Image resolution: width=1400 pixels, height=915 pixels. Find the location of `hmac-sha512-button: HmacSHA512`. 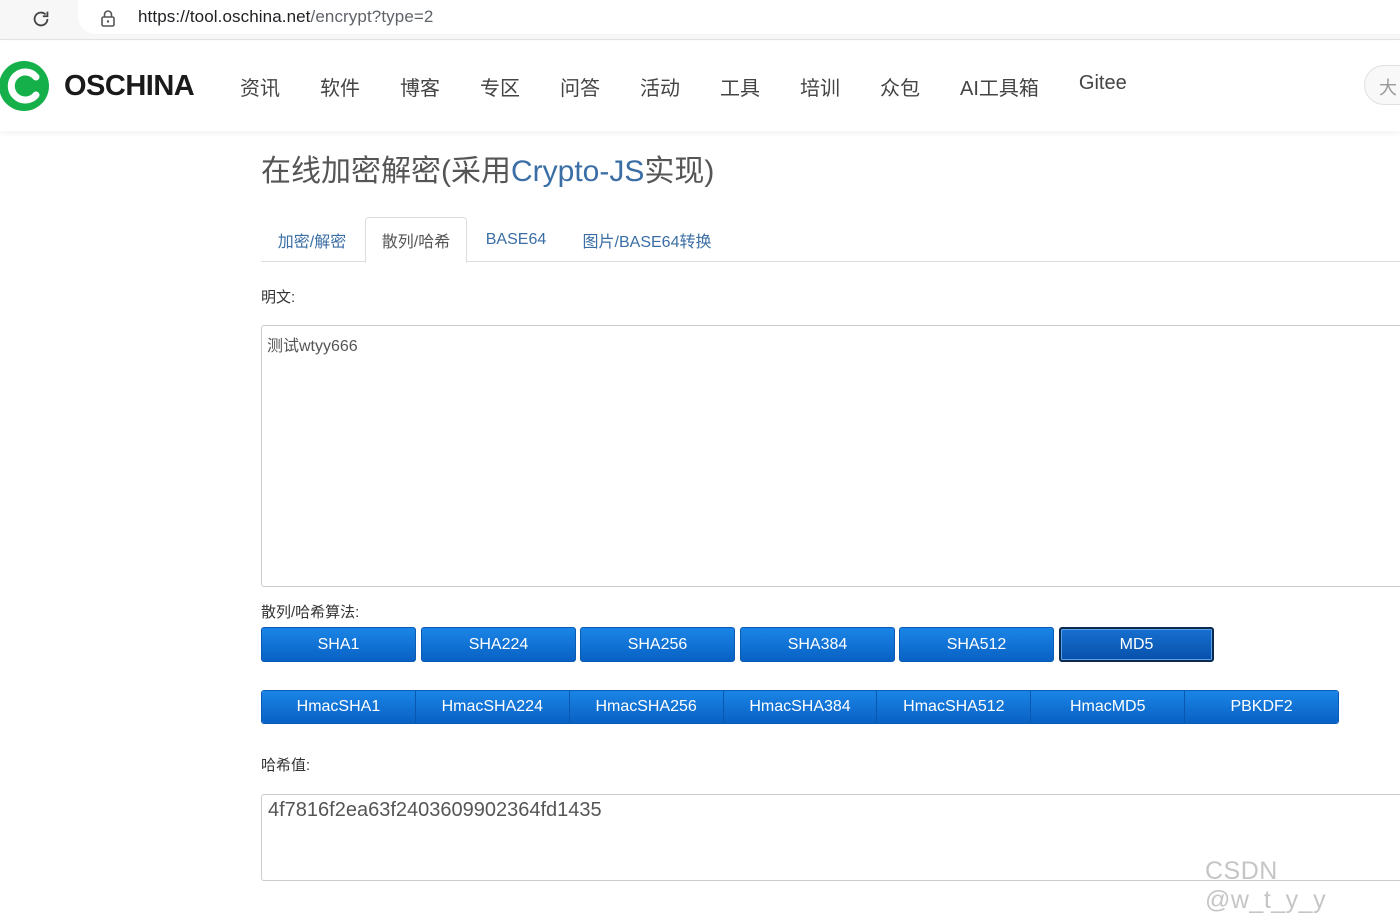

hmac-sha512-button: HmacSHA512 is located at coordinates (954, 707).